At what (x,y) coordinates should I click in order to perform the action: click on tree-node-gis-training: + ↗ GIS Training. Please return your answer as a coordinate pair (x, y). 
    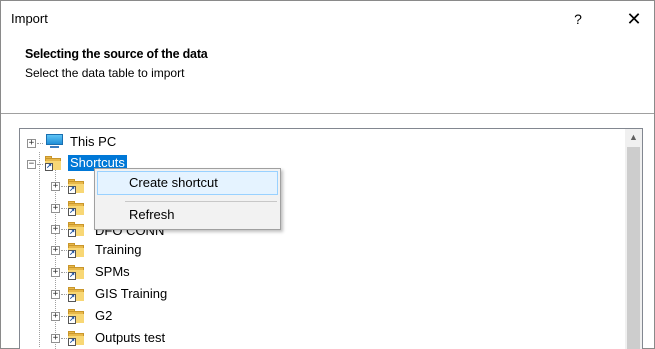
    Looking at the image, I should click on (120, 294).